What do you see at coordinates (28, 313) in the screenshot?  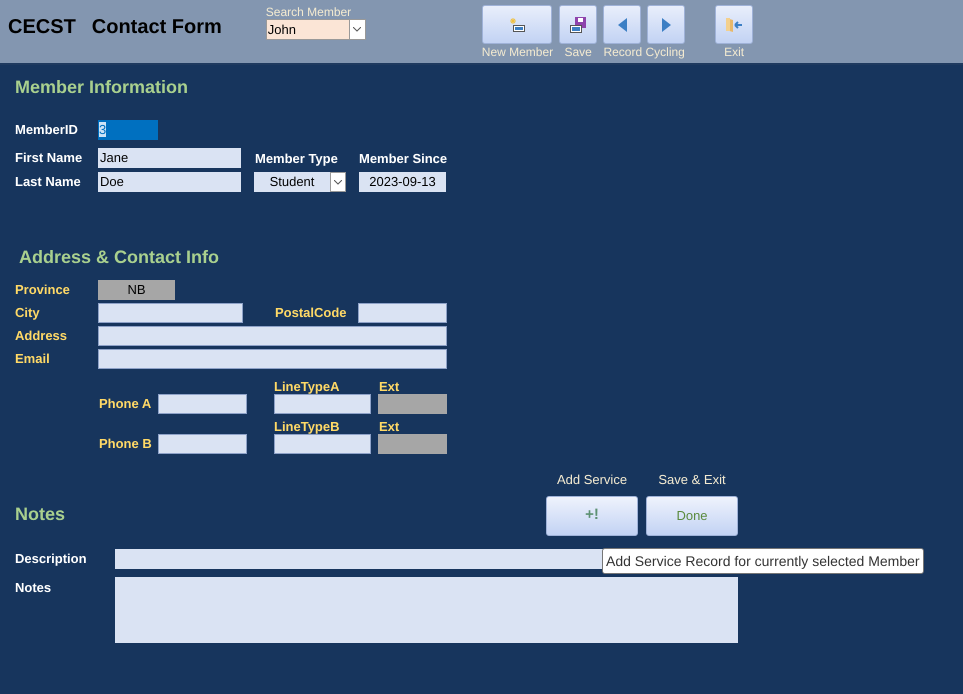 I see `field-label: City` at bounding box center [28, 313].